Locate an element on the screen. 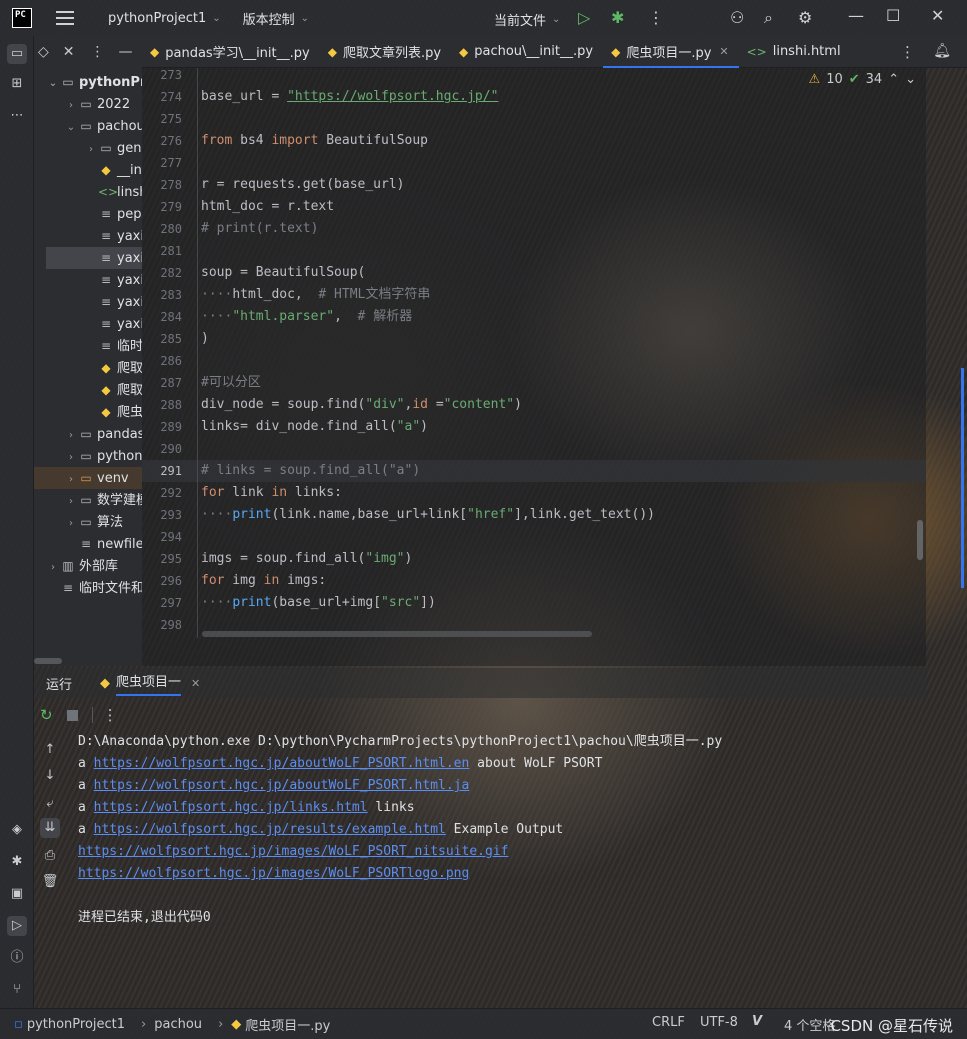 The image size is (967, 1039). tree-item-folder-excluded: › ▭ venv is located at coordinates (88, 478).